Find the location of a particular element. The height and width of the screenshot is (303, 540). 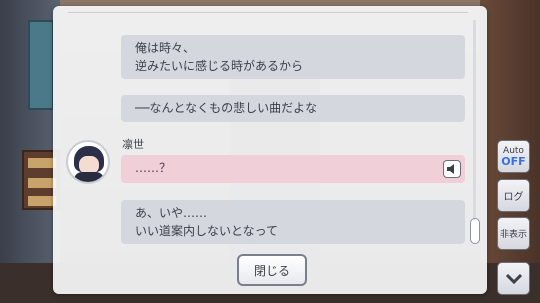

character-avatar is located at coordinates (88, 162).